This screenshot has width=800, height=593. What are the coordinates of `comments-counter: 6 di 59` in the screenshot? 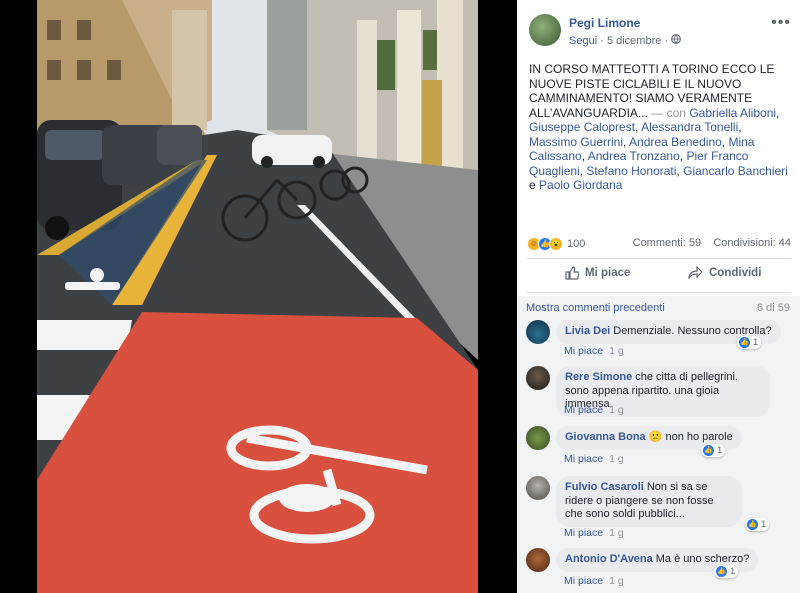 It's located at (773, 308).